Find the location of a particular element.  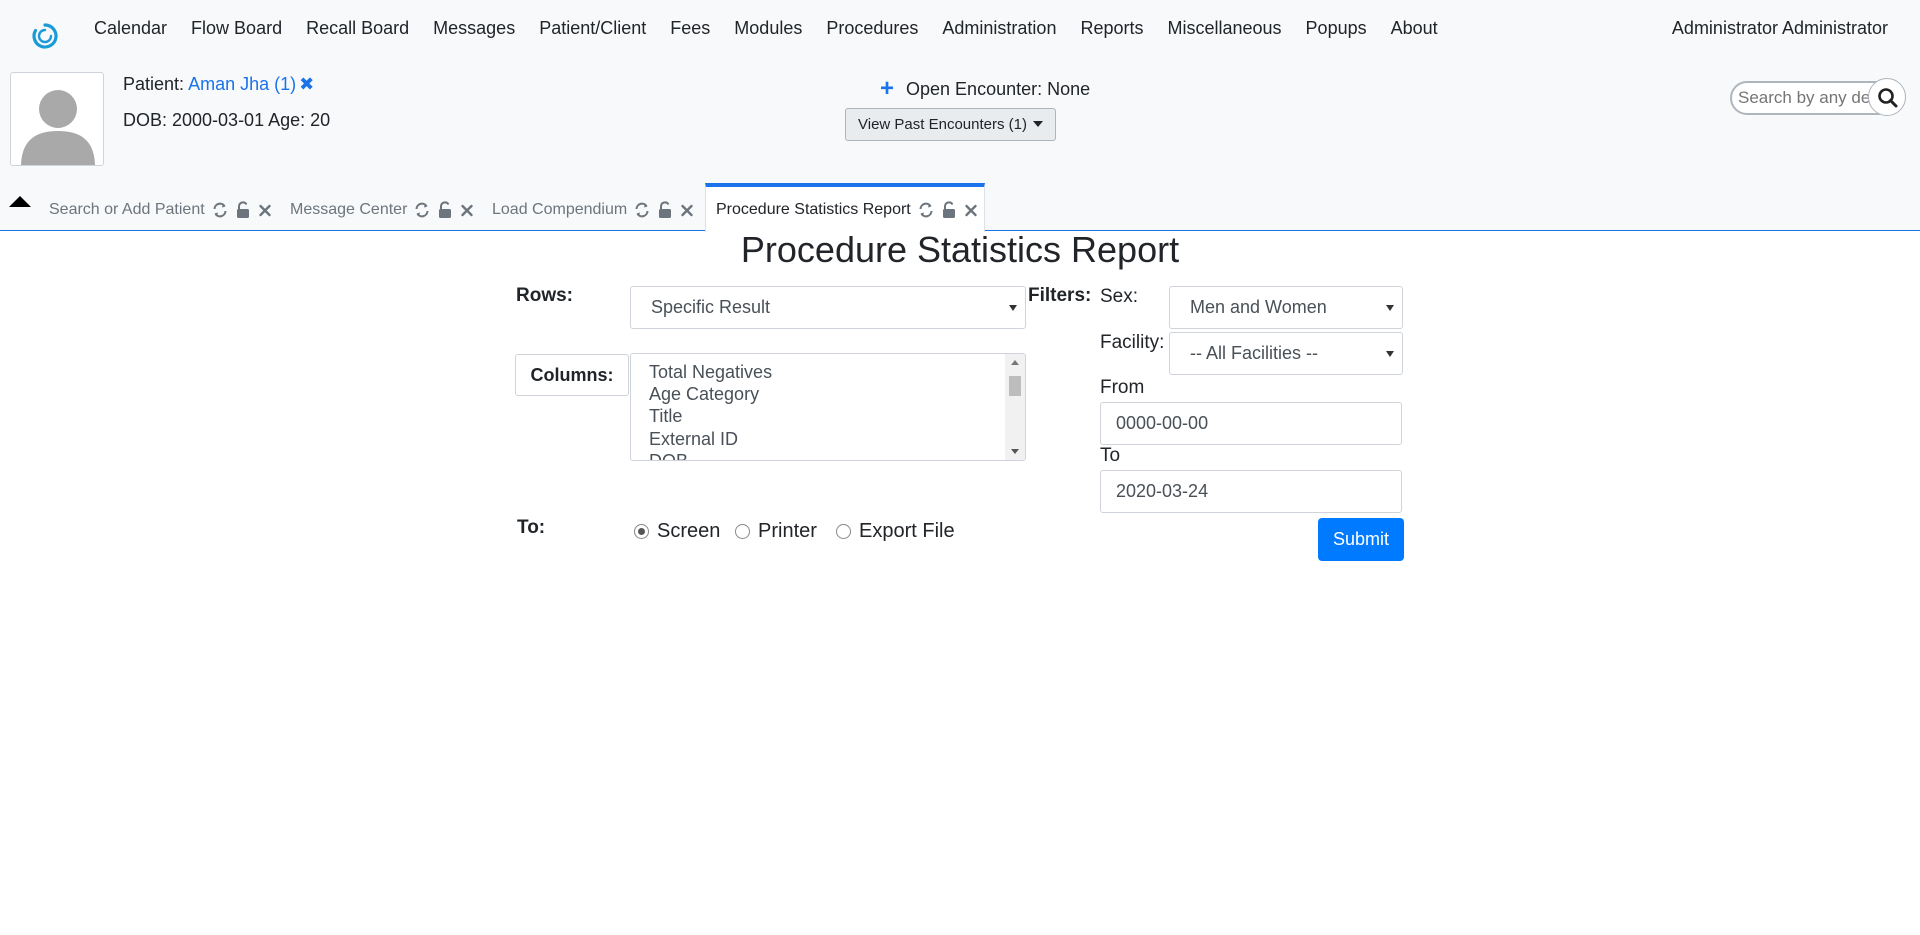

radio-label: Screen is located at coordinates (689, 530).